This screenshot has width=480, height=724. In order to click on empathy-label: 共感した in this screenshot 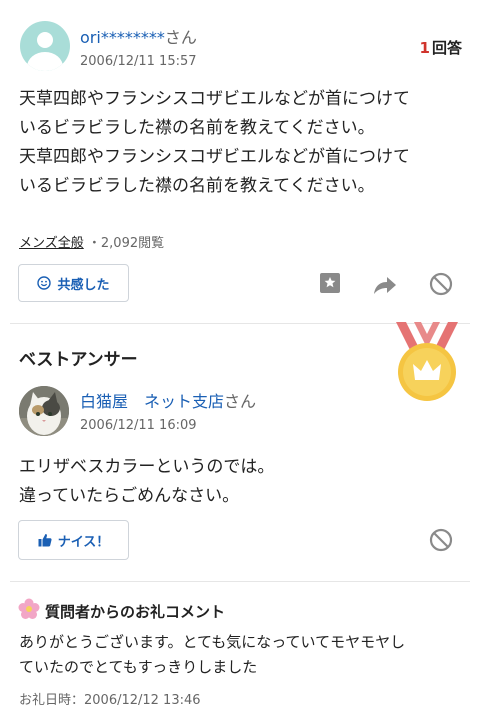, I will do `click(83, 285)`.